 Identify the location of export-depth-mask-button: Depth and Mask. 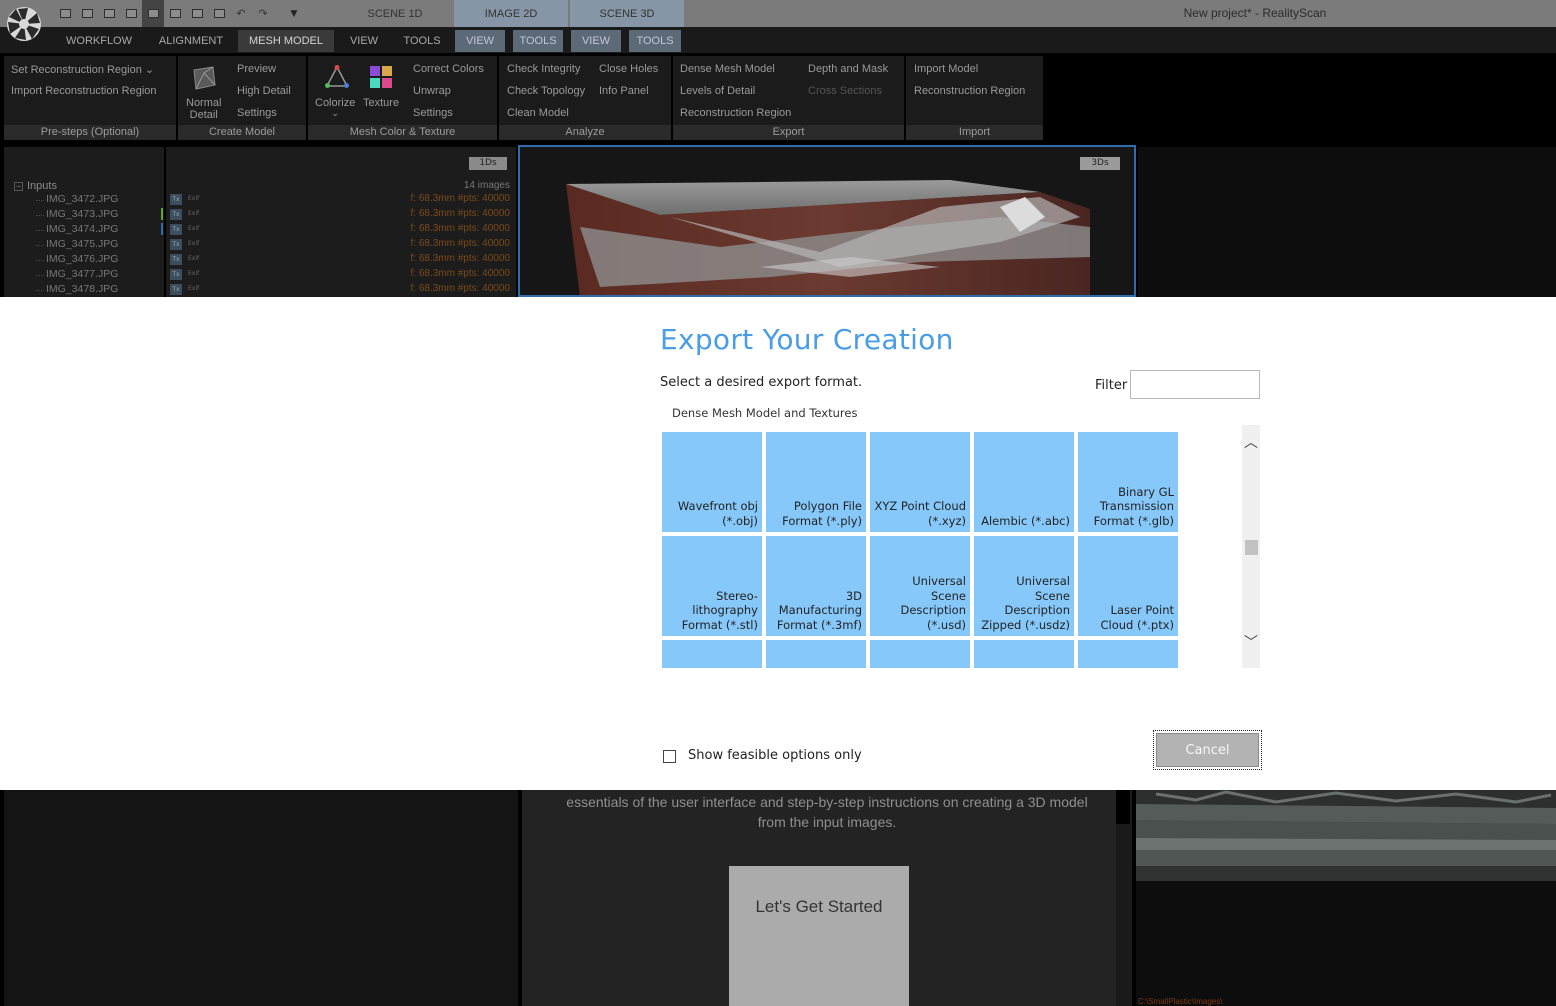
(848, 69).